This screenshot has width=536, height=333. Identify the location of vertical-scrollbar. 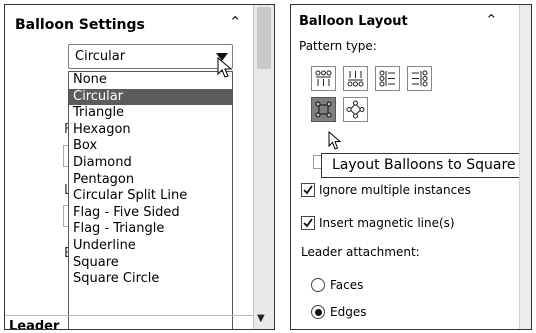
(525, 167).